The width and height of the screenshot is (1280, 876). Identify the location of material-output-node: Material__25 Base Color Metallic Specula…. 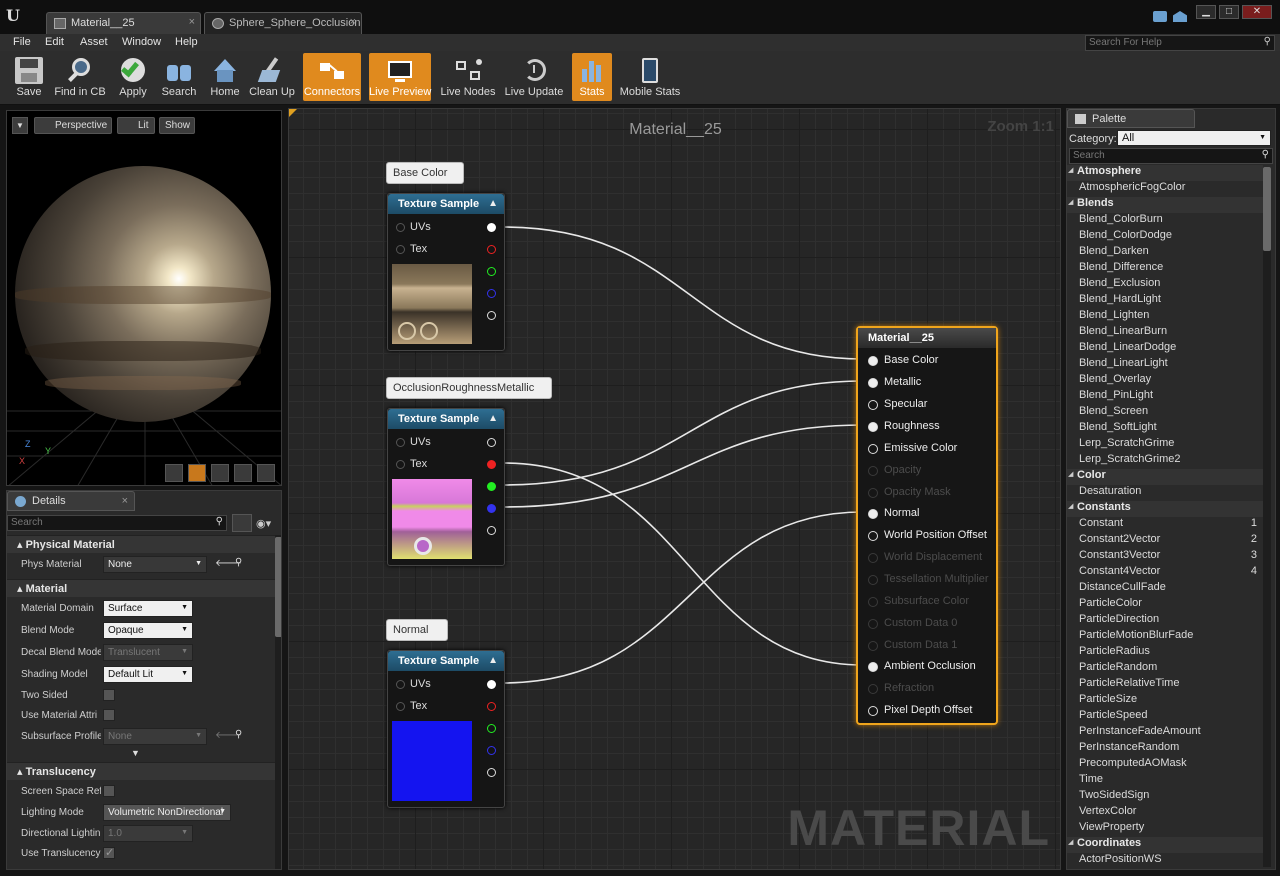
(927, 525).